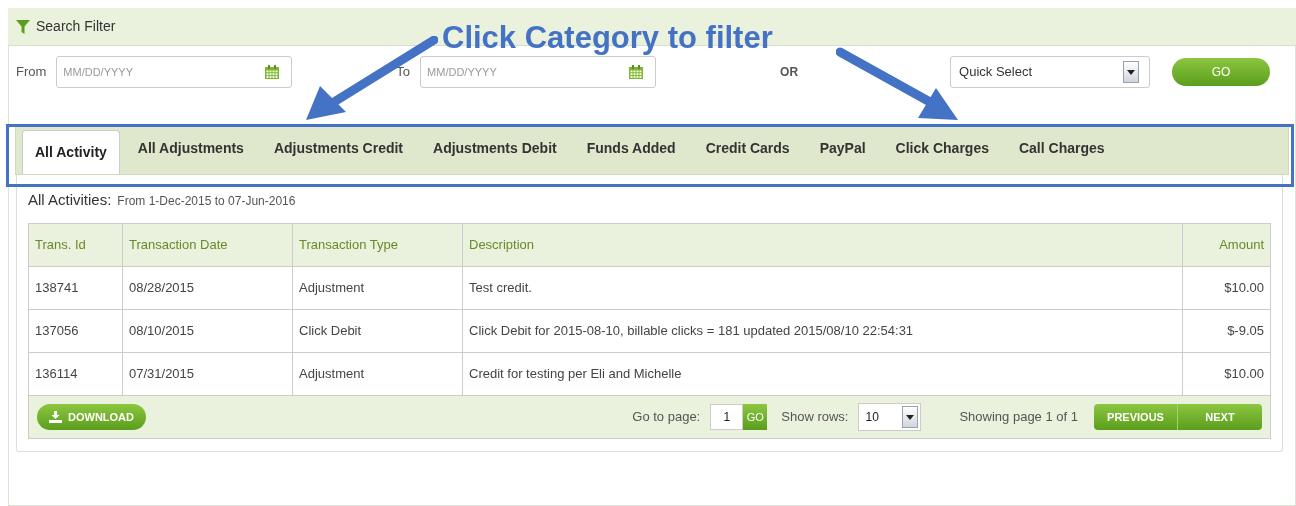 The height and width of the screenshot is (506, 1296). What do you see at coordinates (890, 417) in the screenshot?
I see `rows-per-page-dropdown: 10` at bounding box center [890, 417].